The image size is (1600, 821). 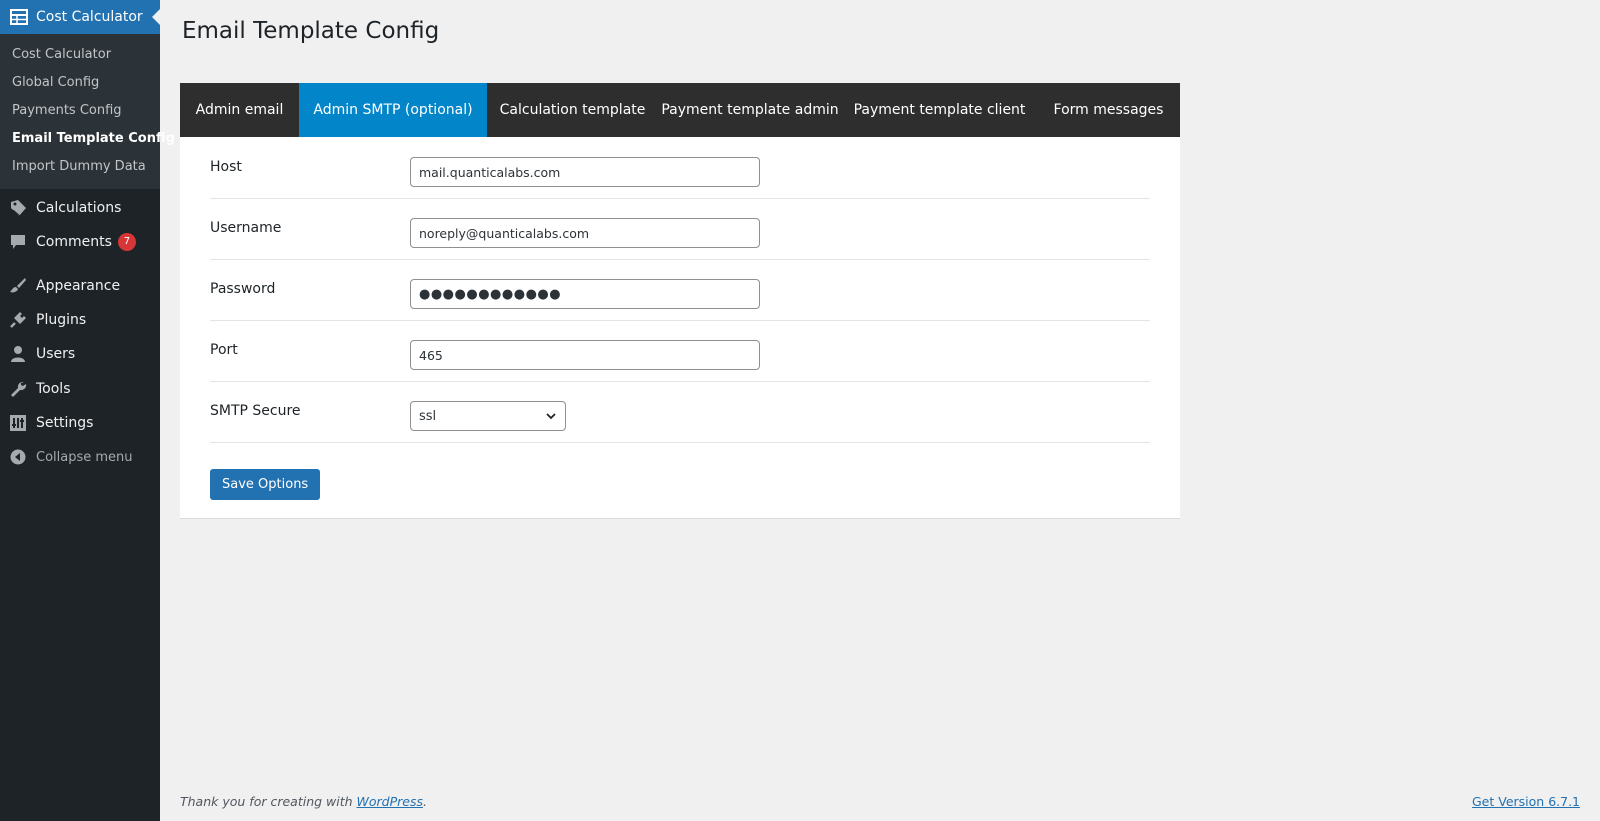 What do you see at coordinates (93, 138) in the screenshot?
I see `submenu-email-template-config: Email Template Config` at bounding box center [93, 138].